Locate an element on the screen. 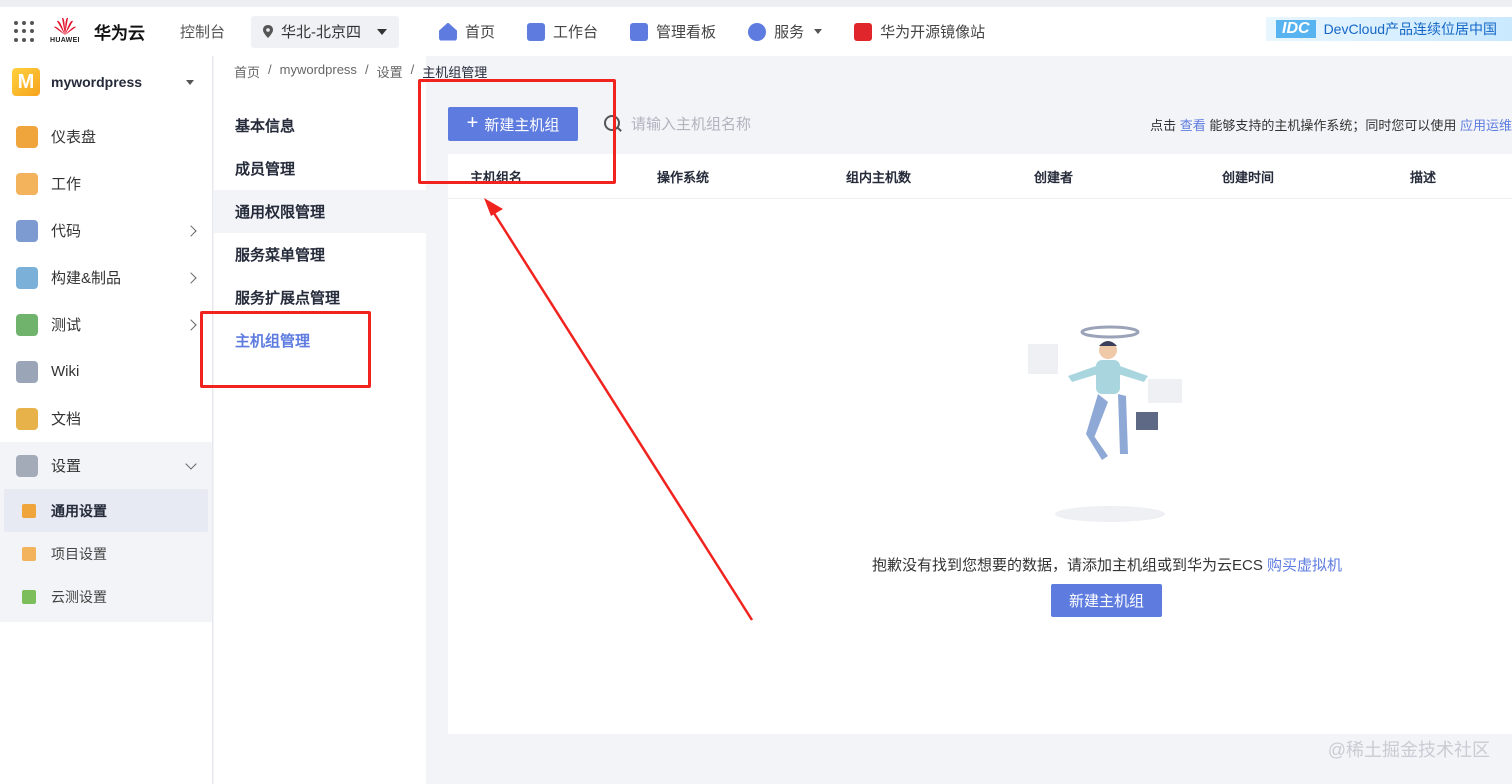  nav-service-label: 服务 is located at coordinates (789, 32).